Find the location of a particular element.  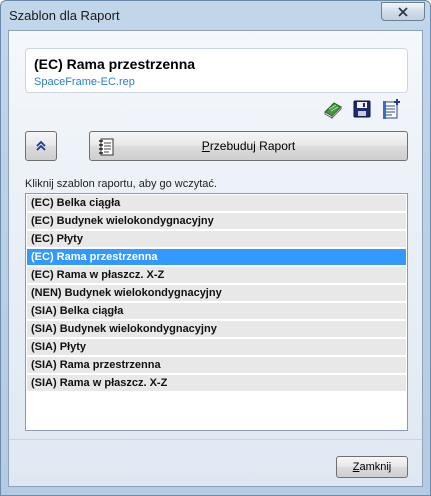

notebook-icon is located at coordinates (106, 147).